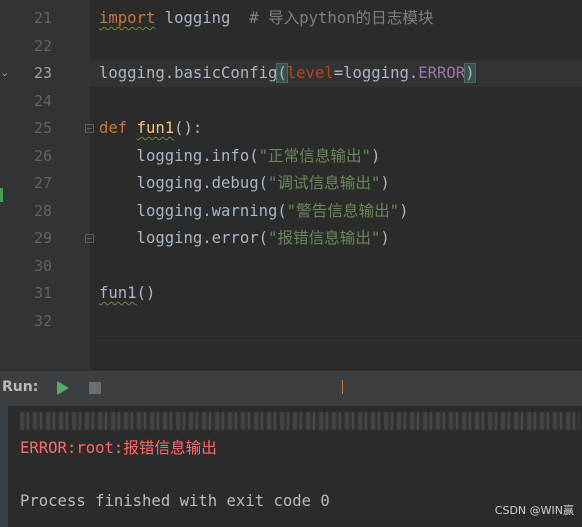 Image resolution: width=582 pixels, height=527 pixels. Describe the element at coordinates (183, 238) in the screenshot. I see `code-text: logging.error(` at that location.